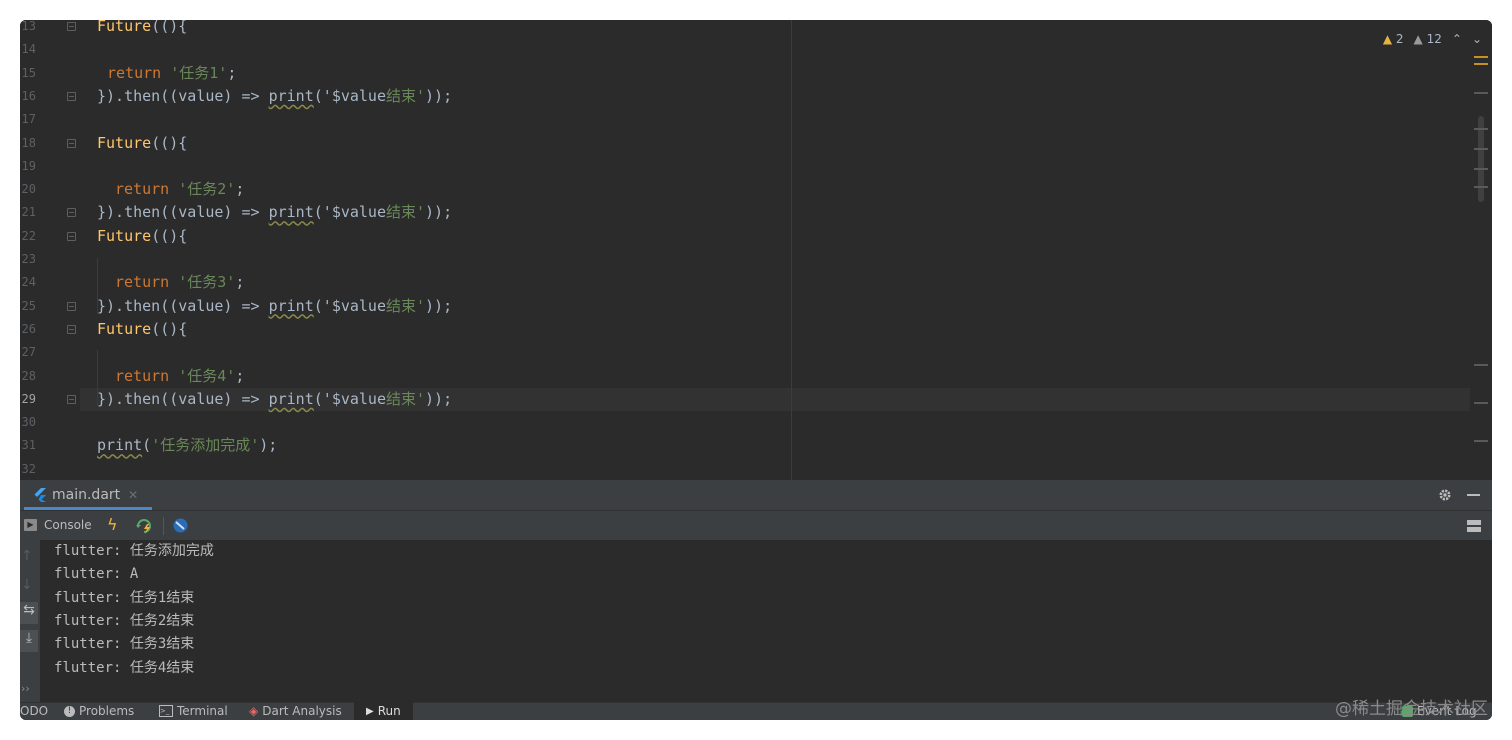 This screenshot has width=1512, height=740. Describe the element at coordinates (29, 613) in the screenshot. I see `soft-wrap-icon: ⇆` at that location.